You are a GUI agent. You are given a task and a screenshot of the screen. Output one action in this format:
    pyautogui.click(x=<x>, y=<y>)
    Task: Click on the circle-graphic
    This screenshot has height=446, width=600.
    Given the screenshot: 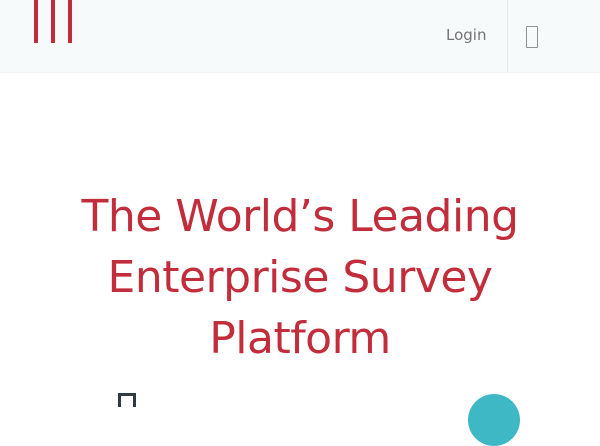 What is the action you would take?
    pyautogui.click(x=494, y=420)
    